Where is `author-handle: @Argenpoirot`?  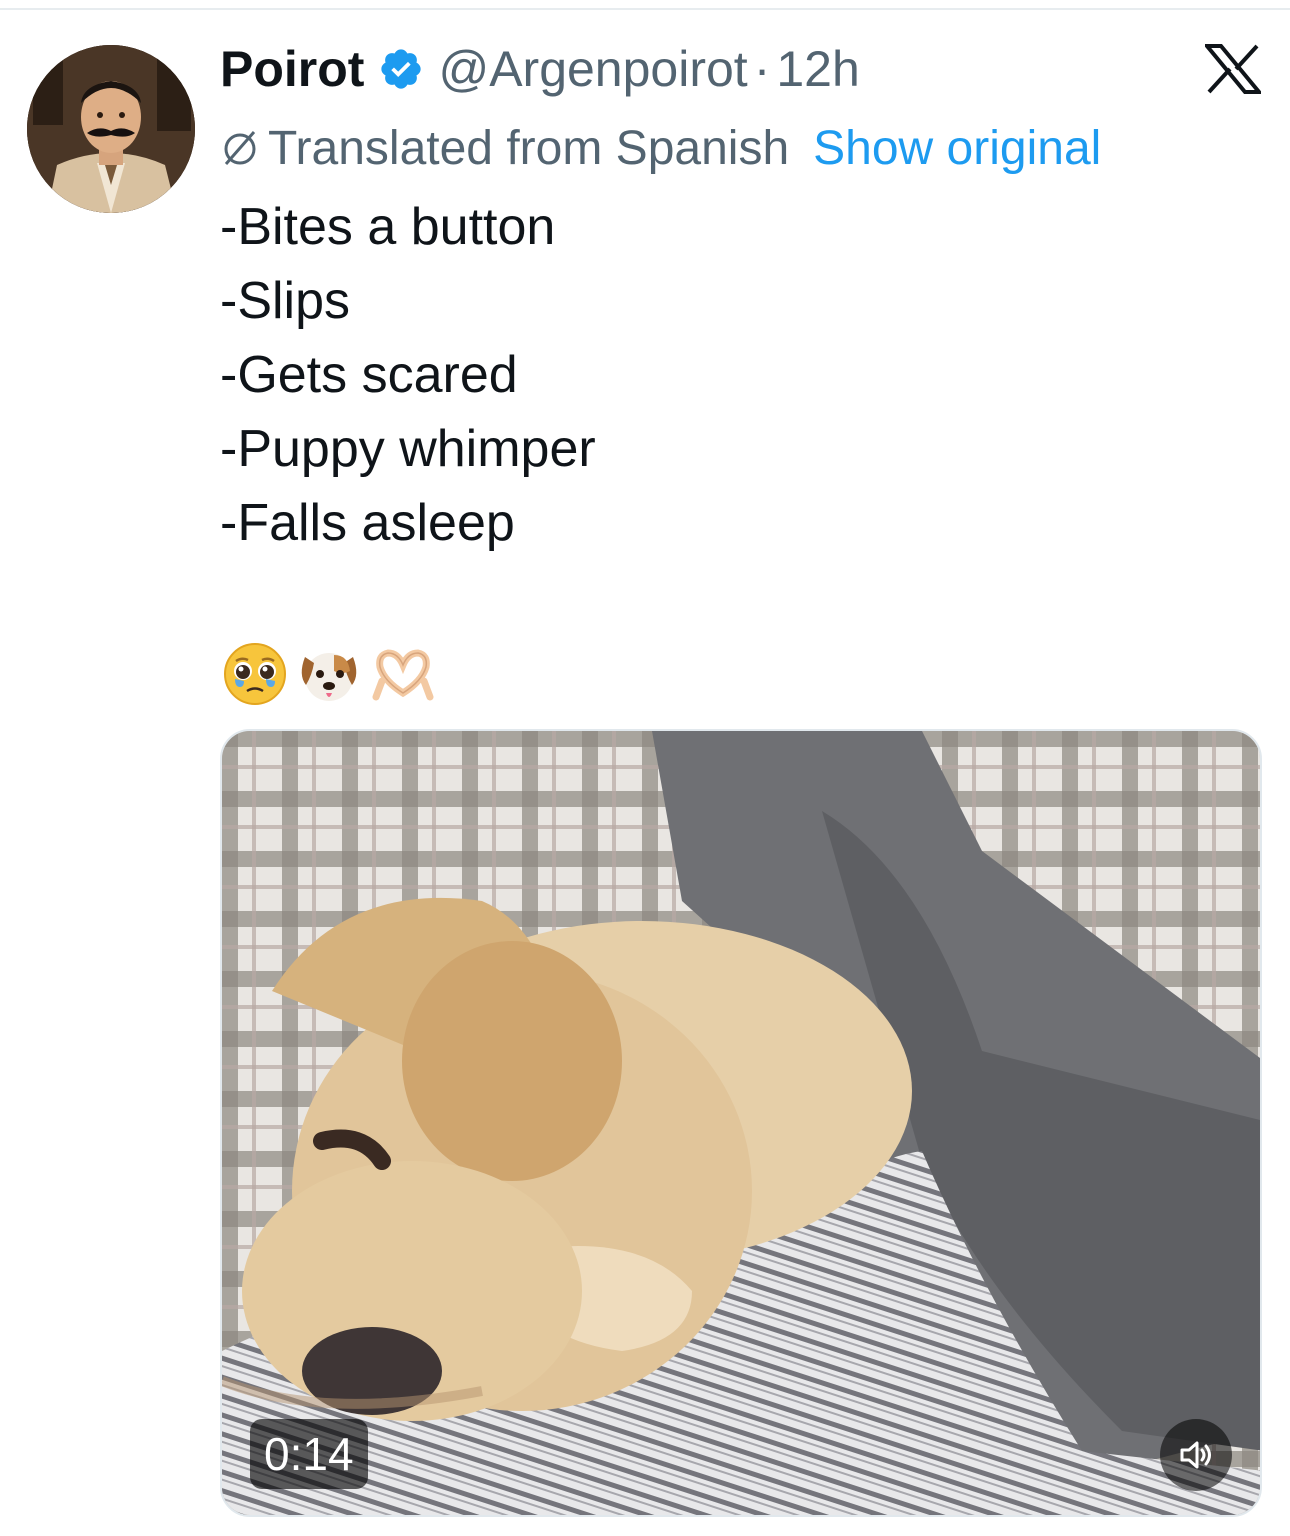
author-handle: @Argenpoirot is located at coordinates (592, 69).